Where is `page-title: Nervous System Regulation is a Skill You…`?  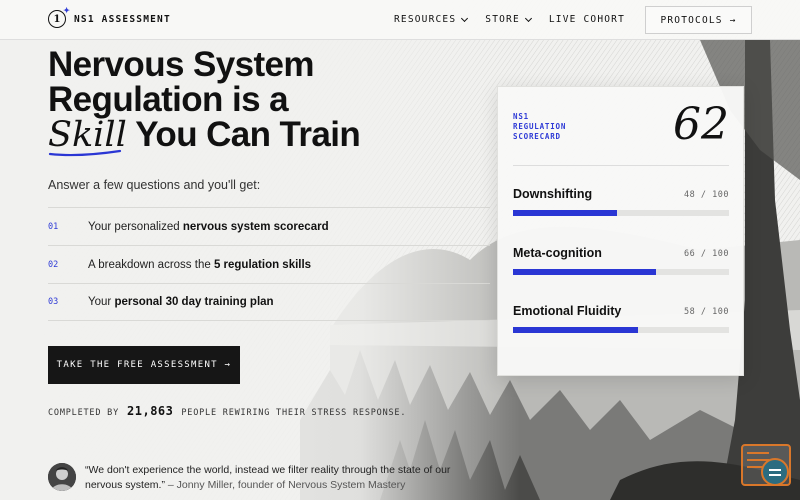 page-title: Nervous System Regulation is a Skill You… is located at coordinates (213, 101).